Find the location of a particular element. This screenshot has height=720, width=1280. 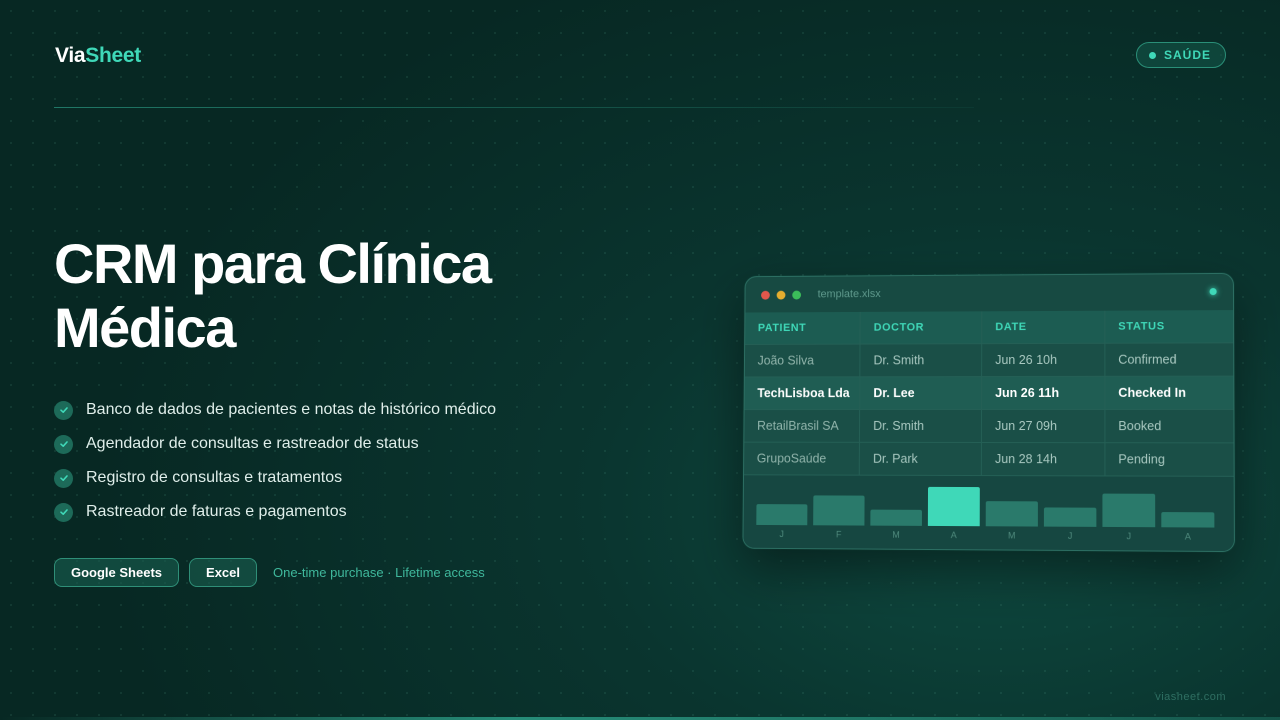

table-header-row: PATIENT DOCTOR DATE STATUS is located at coordinates (989, 327).